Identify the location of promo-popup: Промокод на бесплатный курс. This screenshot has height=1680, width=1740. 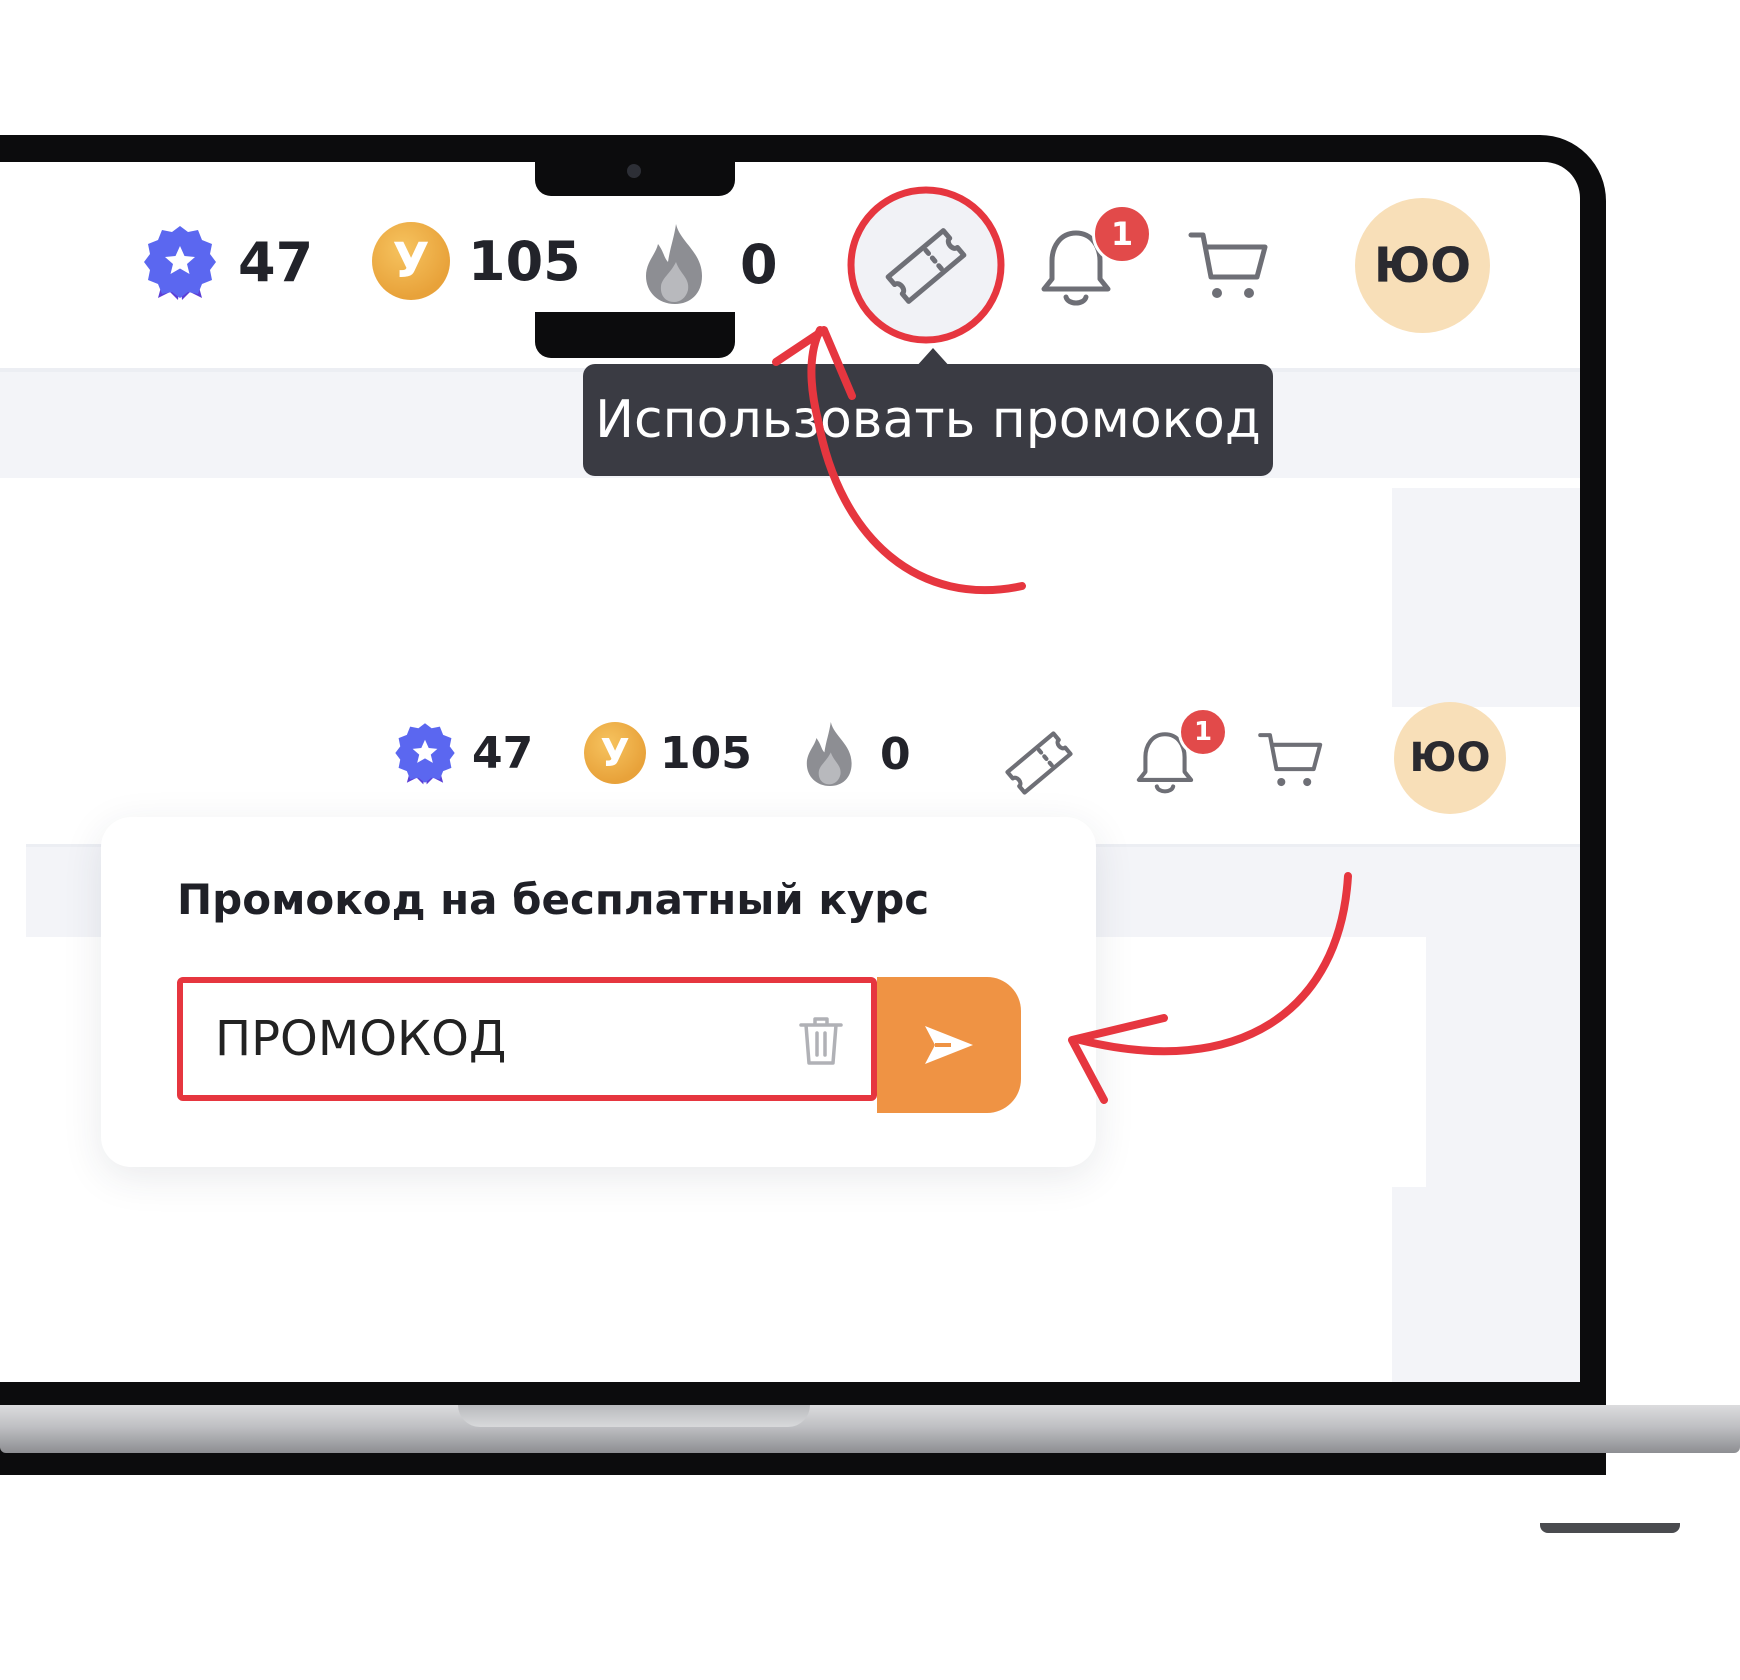
(598, 992).